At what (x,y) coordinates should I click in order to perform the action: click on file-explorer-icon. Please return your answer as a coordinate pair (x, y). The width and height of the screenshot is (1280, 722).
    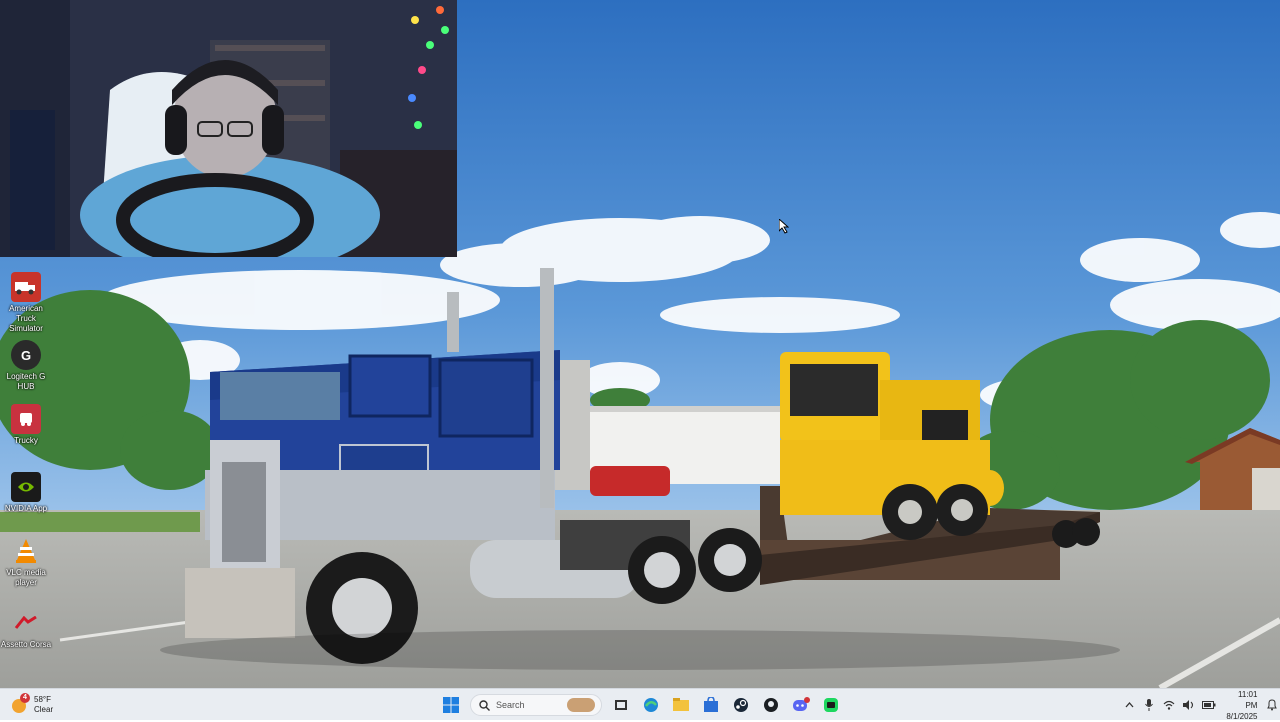
    Looking at the image, I should click on (681, 704).